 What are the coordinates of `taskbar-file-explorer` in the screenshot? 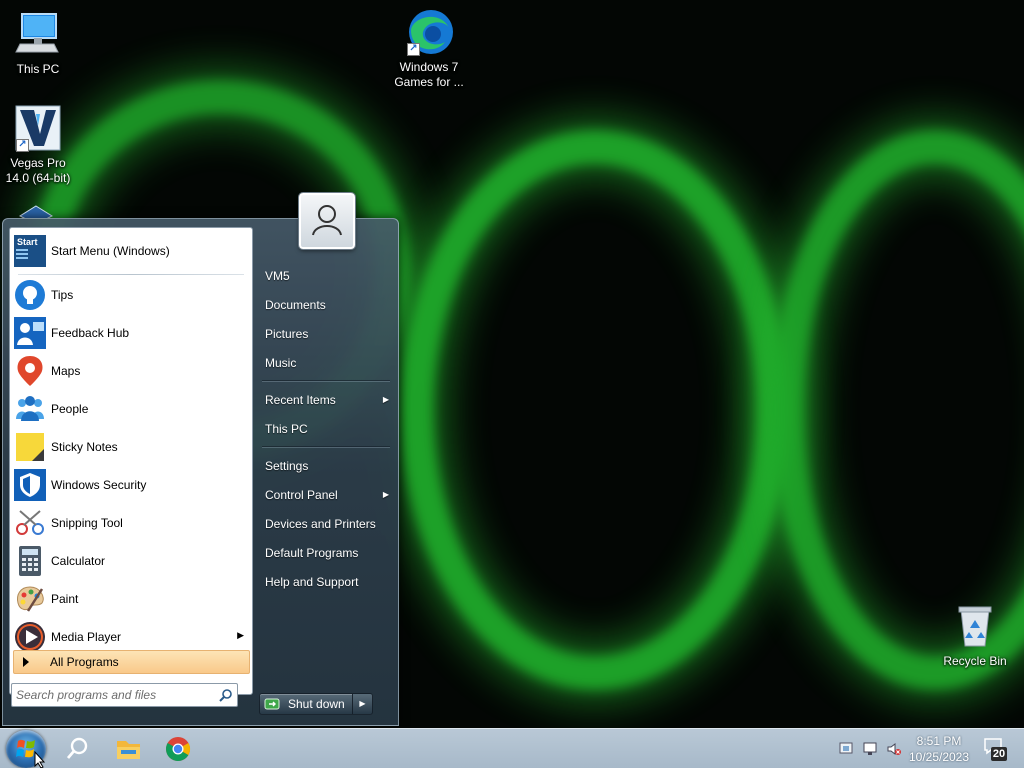 It's located at (128, 749).